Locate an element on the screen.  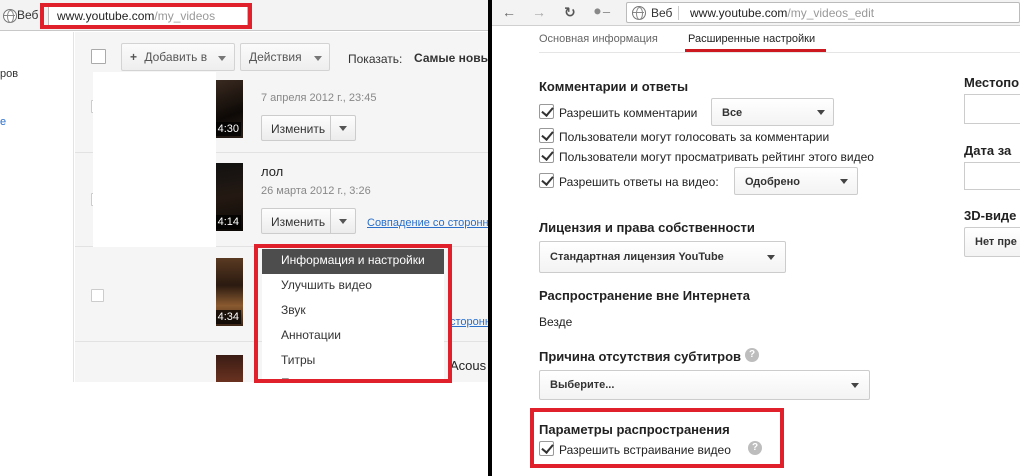
reload-icon: ↻ is located at coordinates (570, 12).